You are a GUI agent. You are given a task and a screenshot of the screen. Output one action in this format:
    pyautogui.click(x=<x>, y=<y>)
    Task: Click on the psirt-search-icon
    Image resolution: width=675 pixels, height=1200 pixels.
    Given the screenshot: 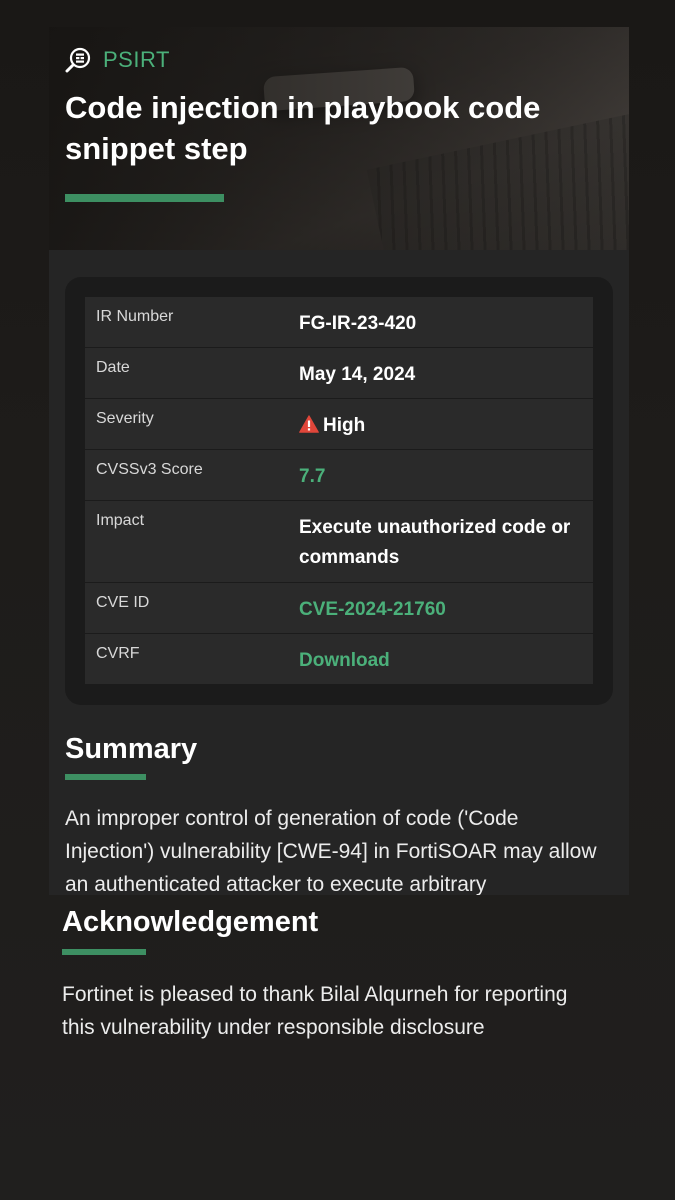 What is the action you would take?
    pyautogui.click(x=78, y=60)
    